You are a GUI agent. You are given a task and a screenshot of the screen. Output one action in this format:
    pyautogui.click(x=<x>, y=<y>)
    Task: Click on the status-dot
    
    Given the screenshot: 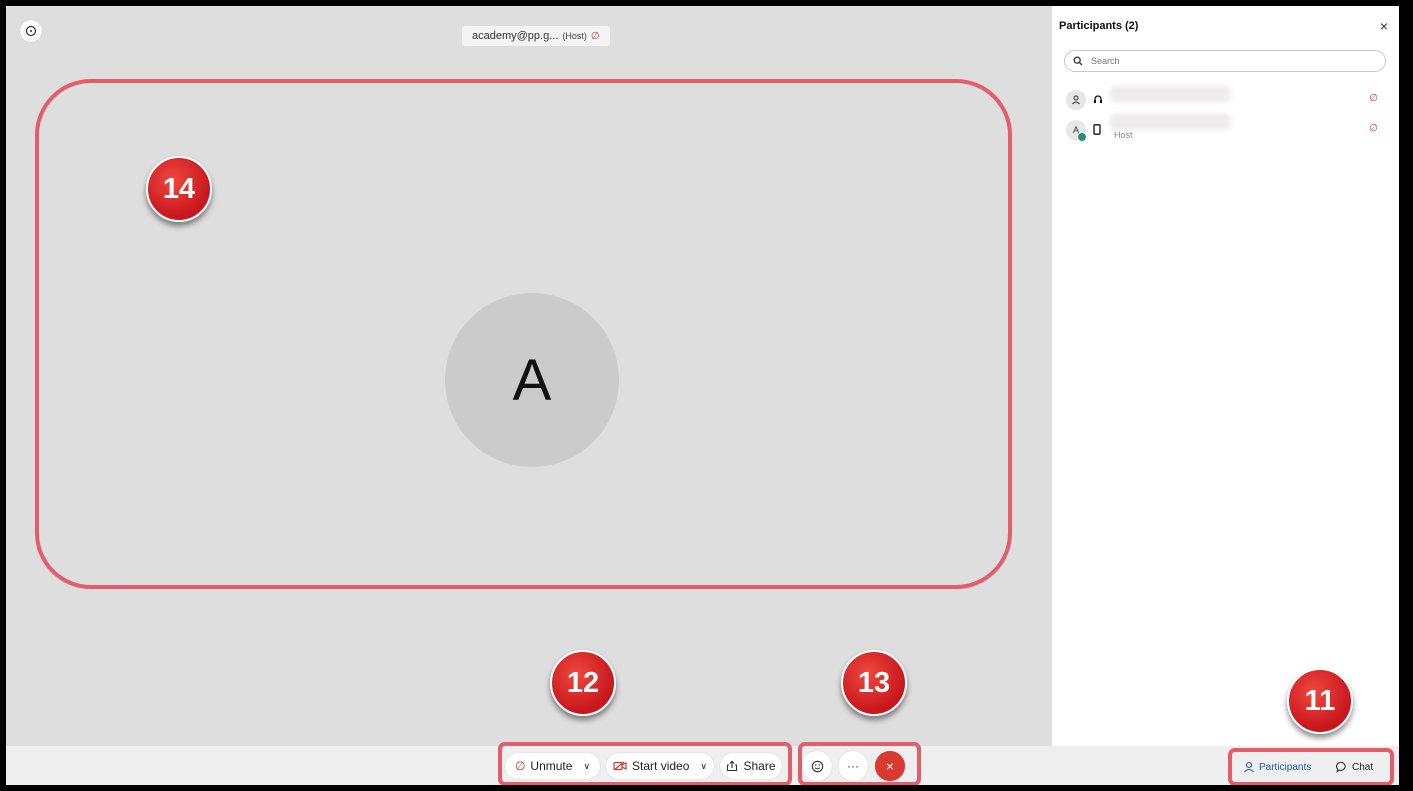 What is the action you would take?
    pyautogui.click(x=1082, y=137)
    